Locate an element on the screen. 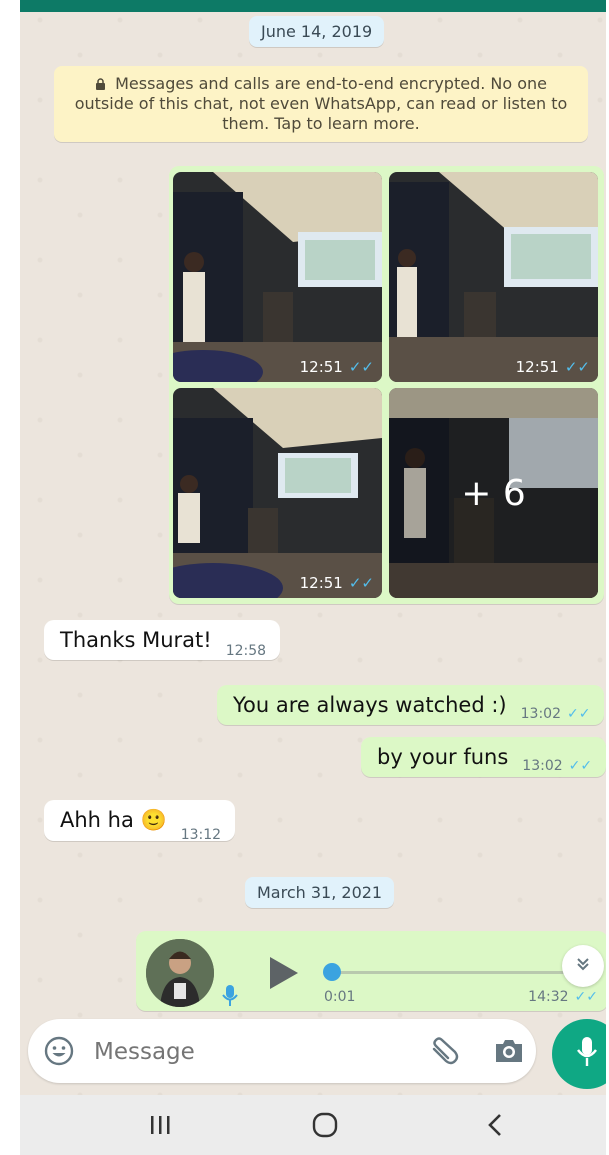 The height and width of the screenshot is (1155, 609). message-text: by your funs is located at coordinates (443, 757).